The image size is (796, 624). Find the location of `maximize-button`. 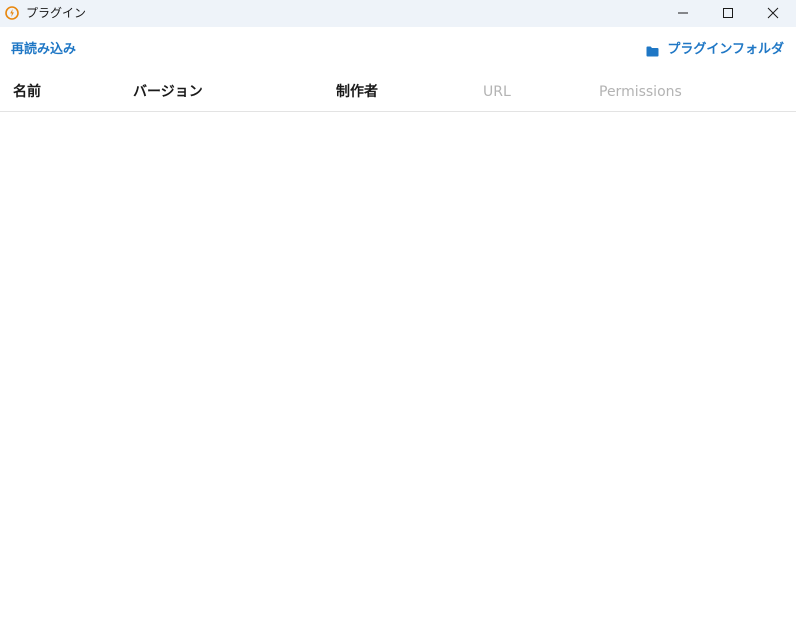

maximize-button is located at coordinates (728, 13).